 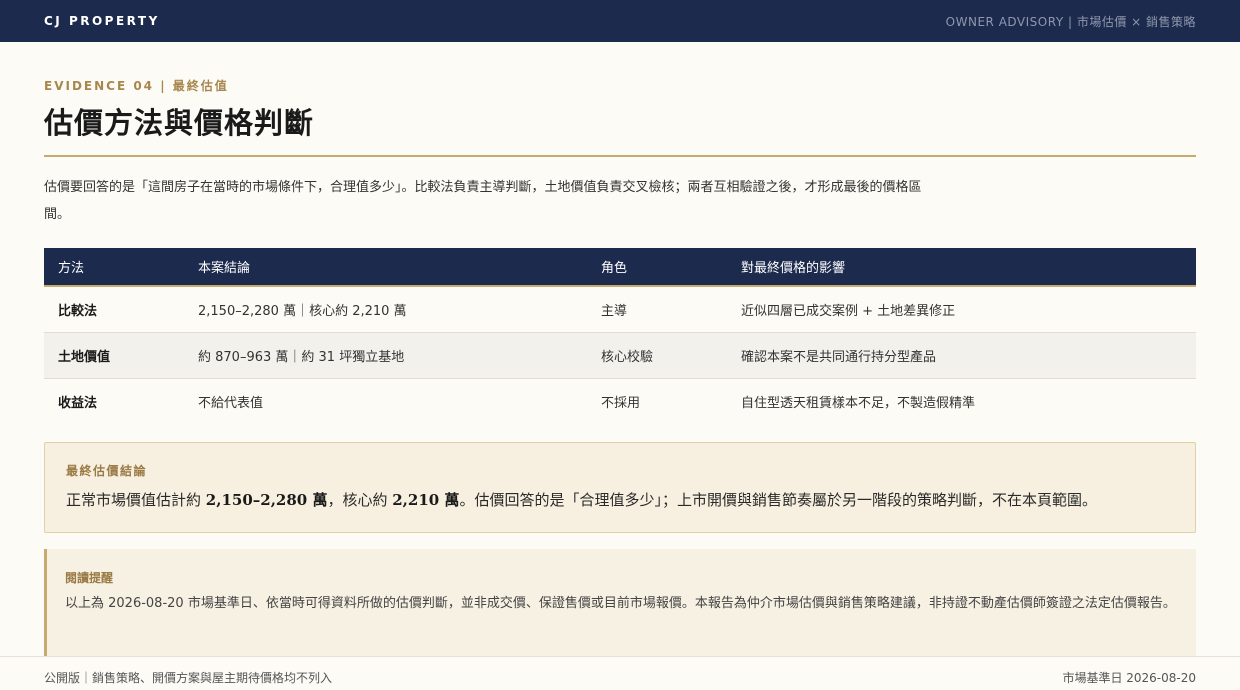 What do you see at coordinates (1070, 22) in the screenshot?
I see `advisory-label: OWNER ADVISORY | 市場估價 × 銷售策略` at bounding box center [1070, 22].